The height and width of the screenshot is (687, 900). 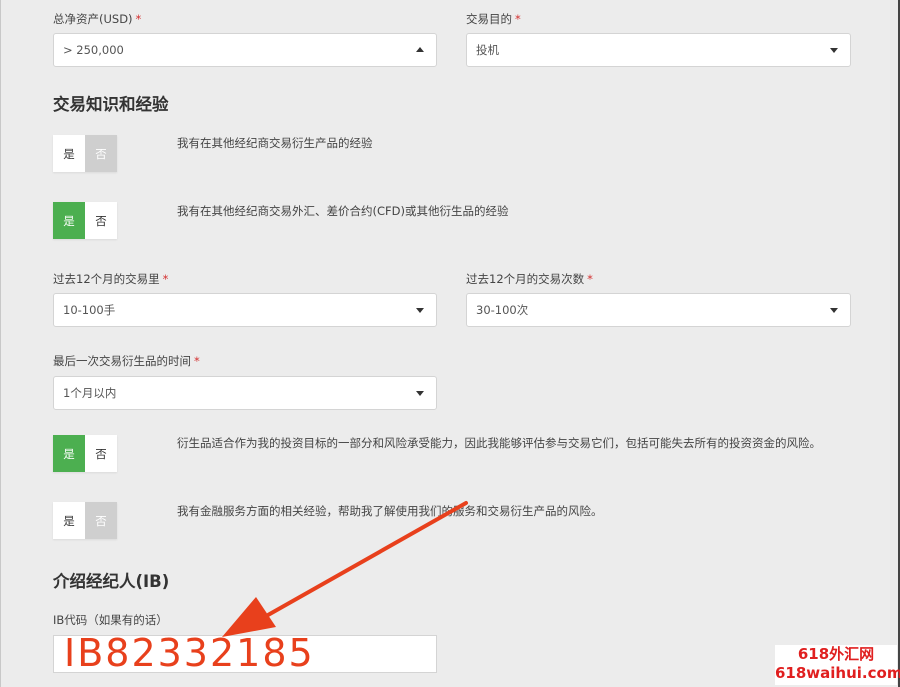 I want to click on annotation-arrow, so click(x=345, y=569).